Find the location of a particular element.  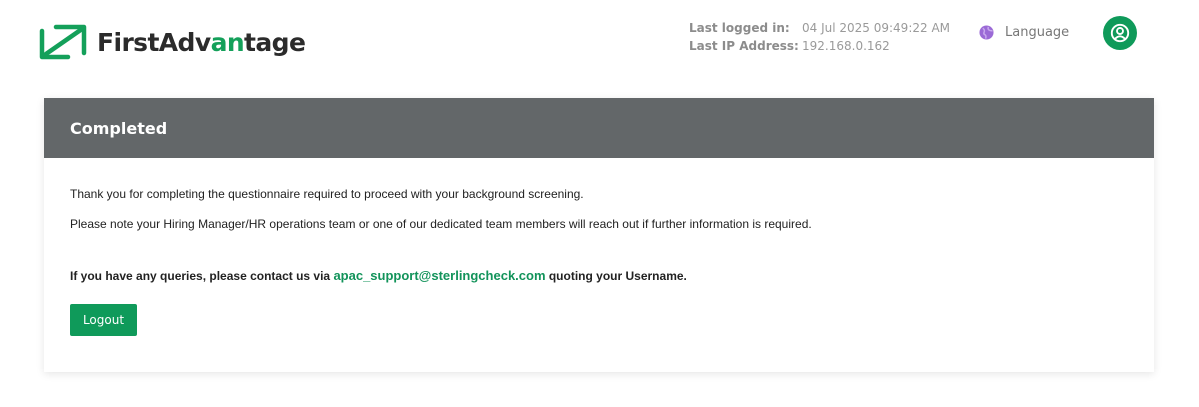

contact-suffix: quoting your Username. is located at coordinates (616, 276).